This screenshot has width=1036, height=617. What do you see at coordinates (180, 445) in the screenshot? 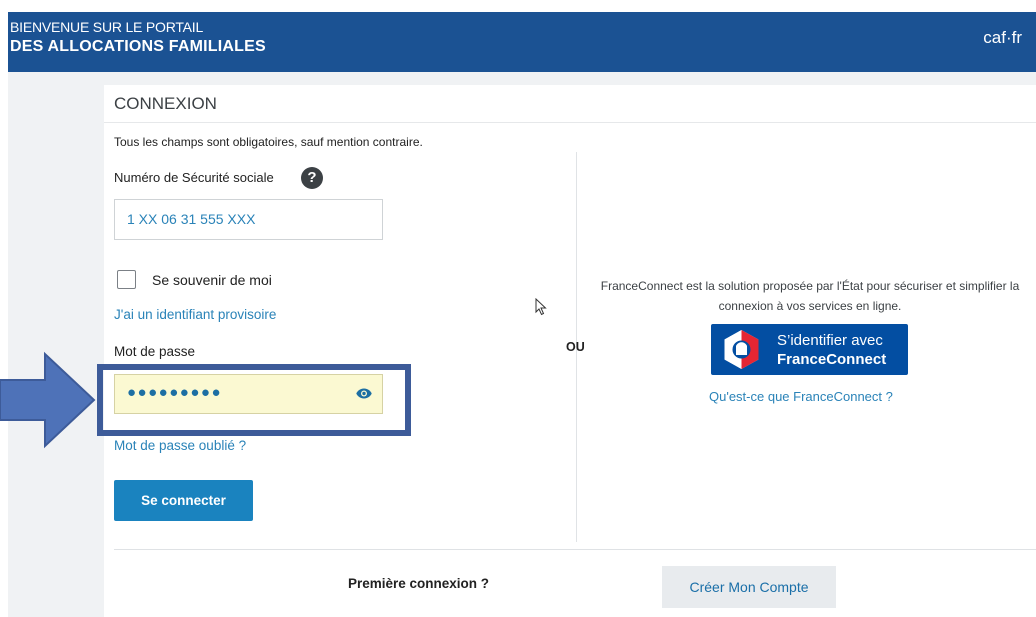
I see `forgot-password-link: Mot de passe oublié ?` at bounding box center [180, 445].